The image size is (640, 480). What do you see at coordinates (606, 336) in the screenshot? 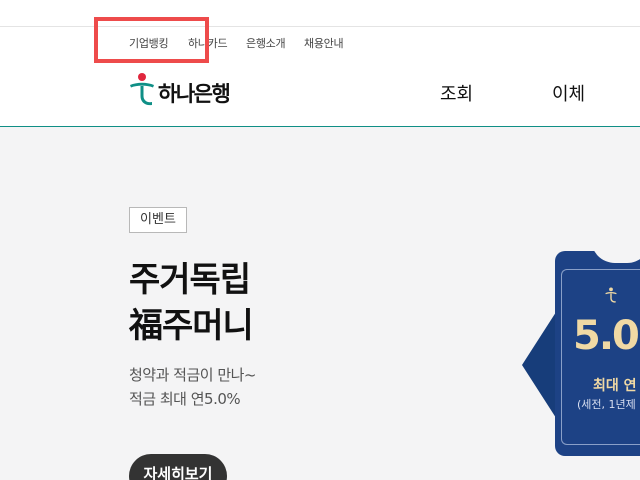
I see `ticket-rate: 5.0` at bounding box center [606, 336].